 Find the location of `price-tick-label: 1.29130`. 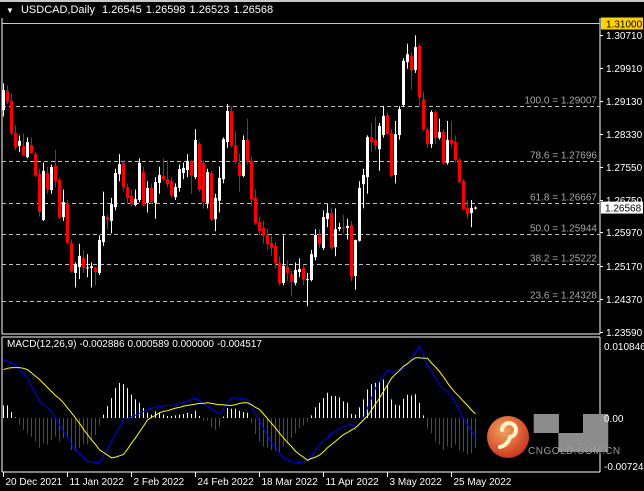

price-tick-label: 1.29130 is located at coordinates (624, 102).